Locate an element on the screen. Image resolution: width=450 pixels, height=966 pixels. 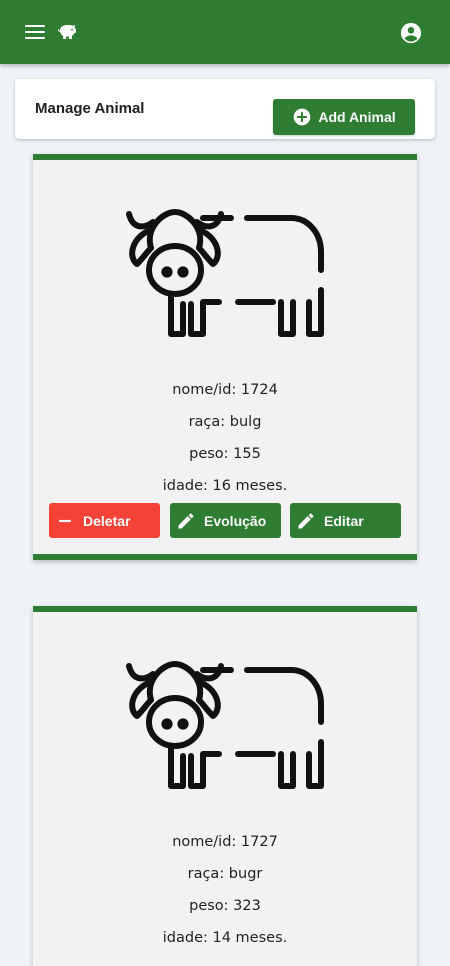
app-bar is located at coordinates (225, 32).